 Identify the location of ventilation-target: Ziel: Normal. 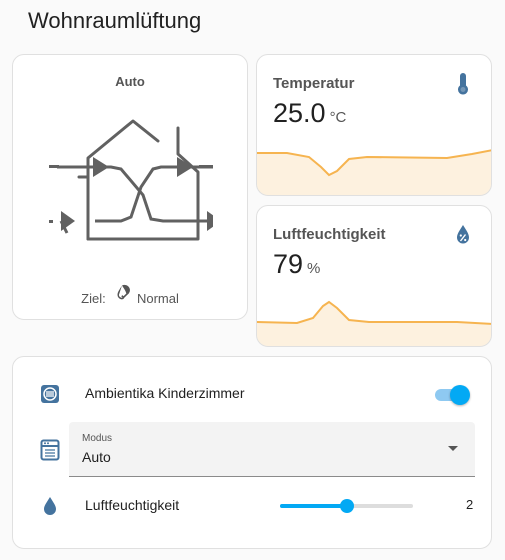
(130, 295).